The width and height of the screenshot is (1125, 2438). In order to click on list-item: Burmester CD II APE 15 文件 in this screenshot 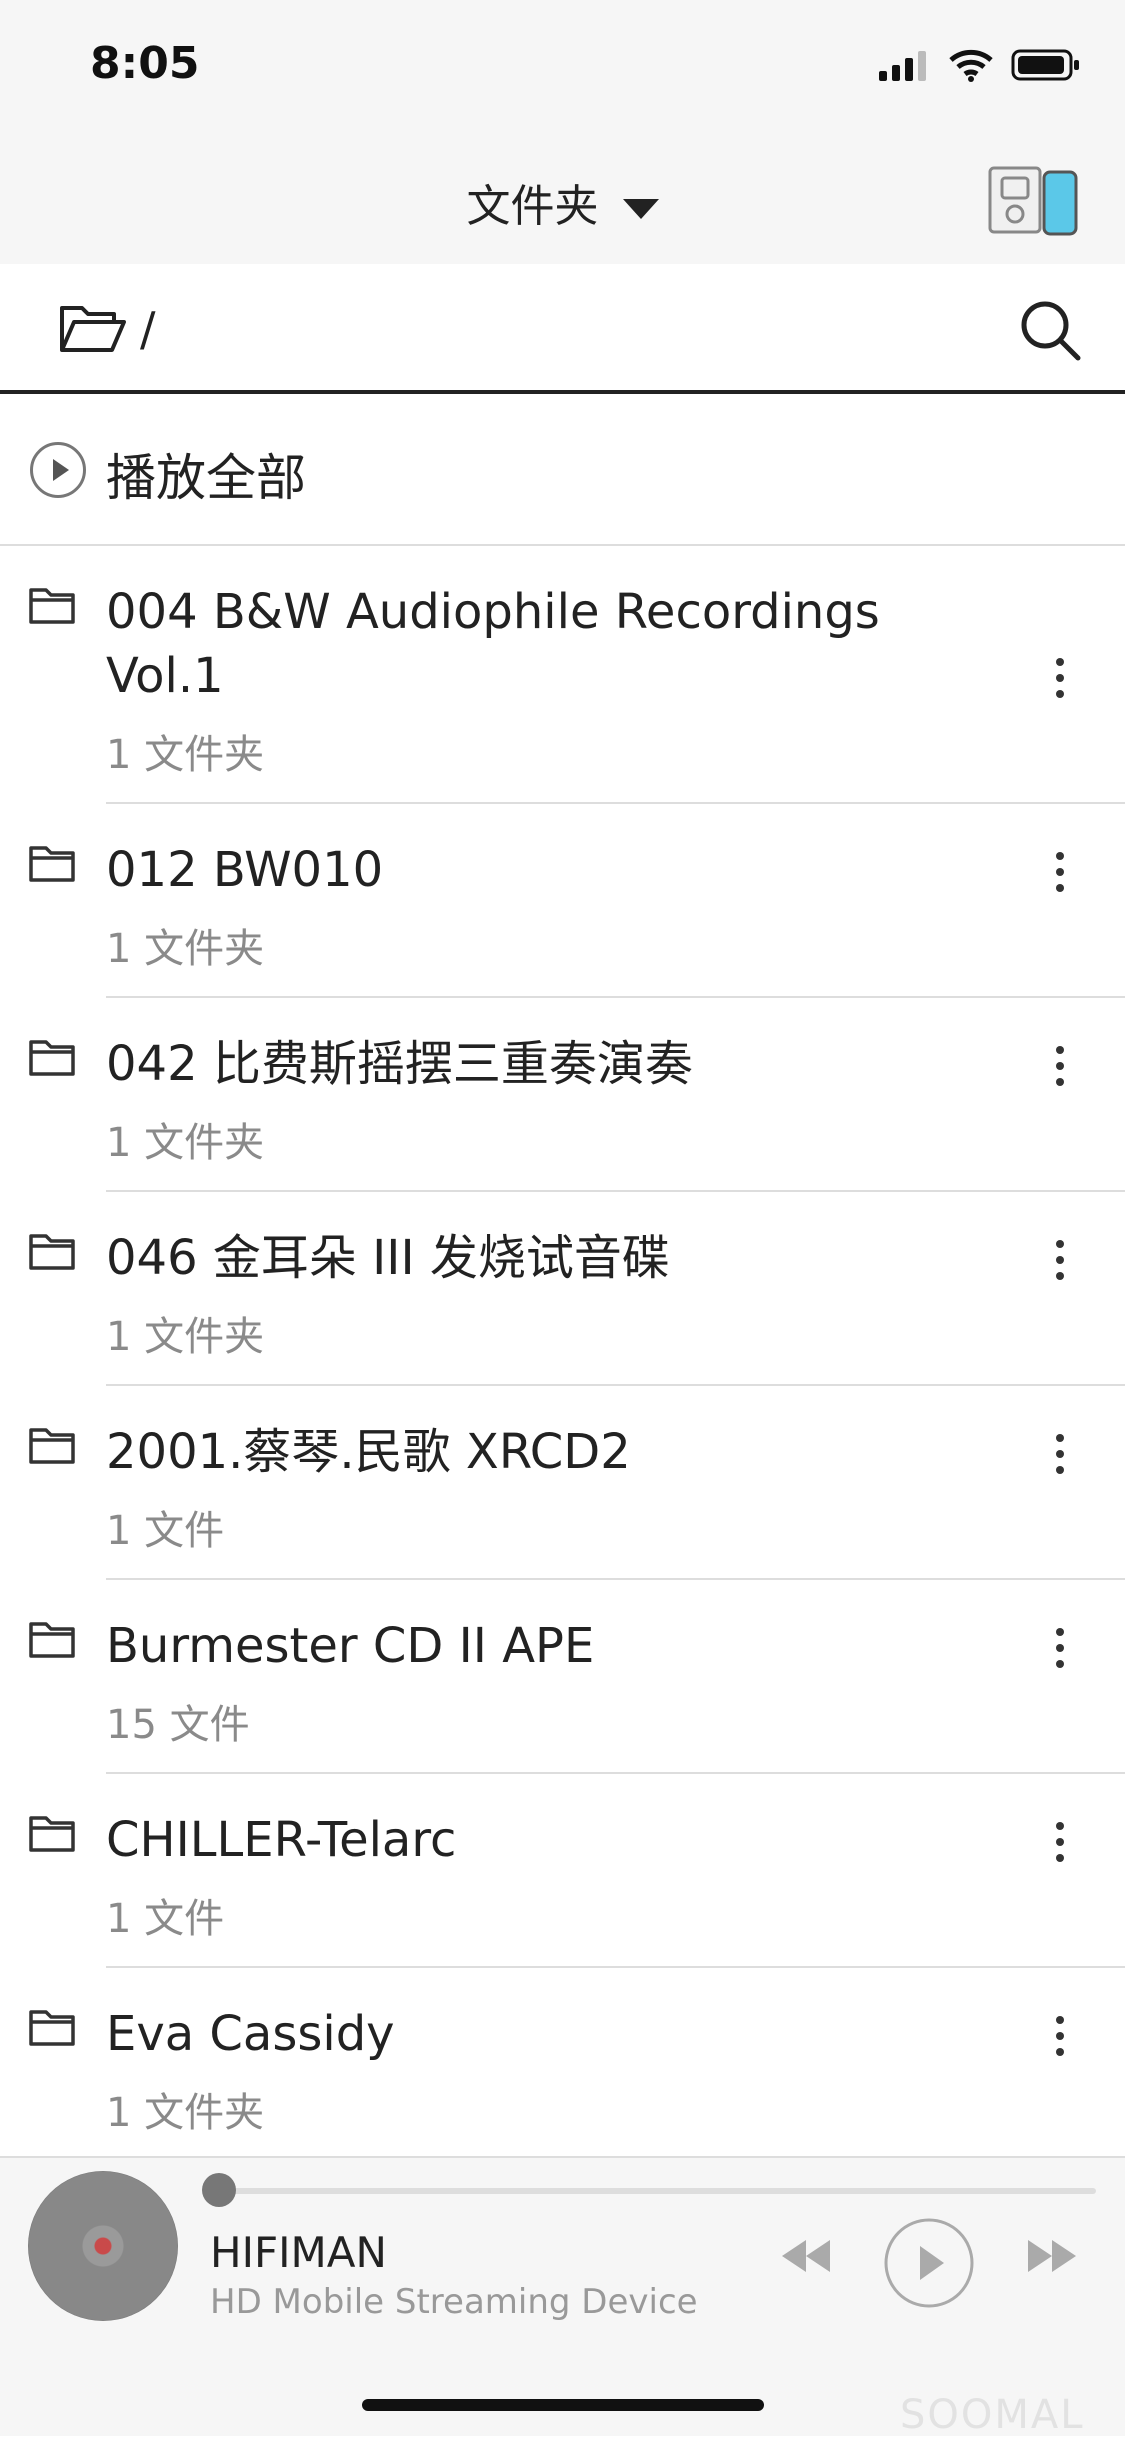, I will do `click(562, 1677)`.